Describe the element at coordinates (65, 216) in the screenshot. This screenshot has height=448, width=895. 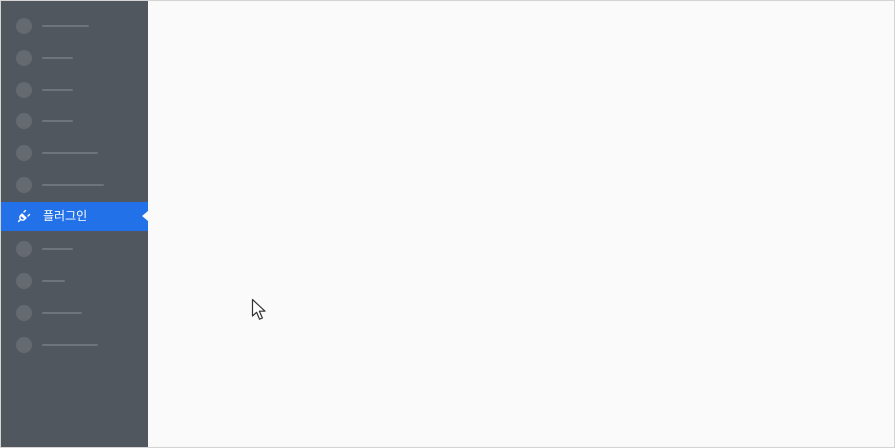
I see `sidebar-item-plugins-label: 플러그인` at that location.